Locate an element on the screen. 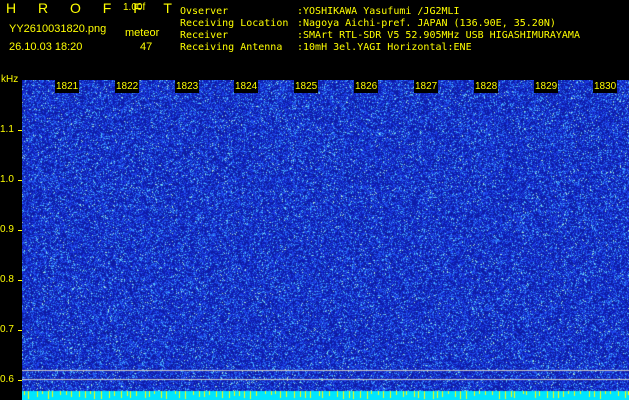 The height and width of the screenshot is (400, 629). timestamp: 26.10.03 18:20 is located at coordinates (46, 47).